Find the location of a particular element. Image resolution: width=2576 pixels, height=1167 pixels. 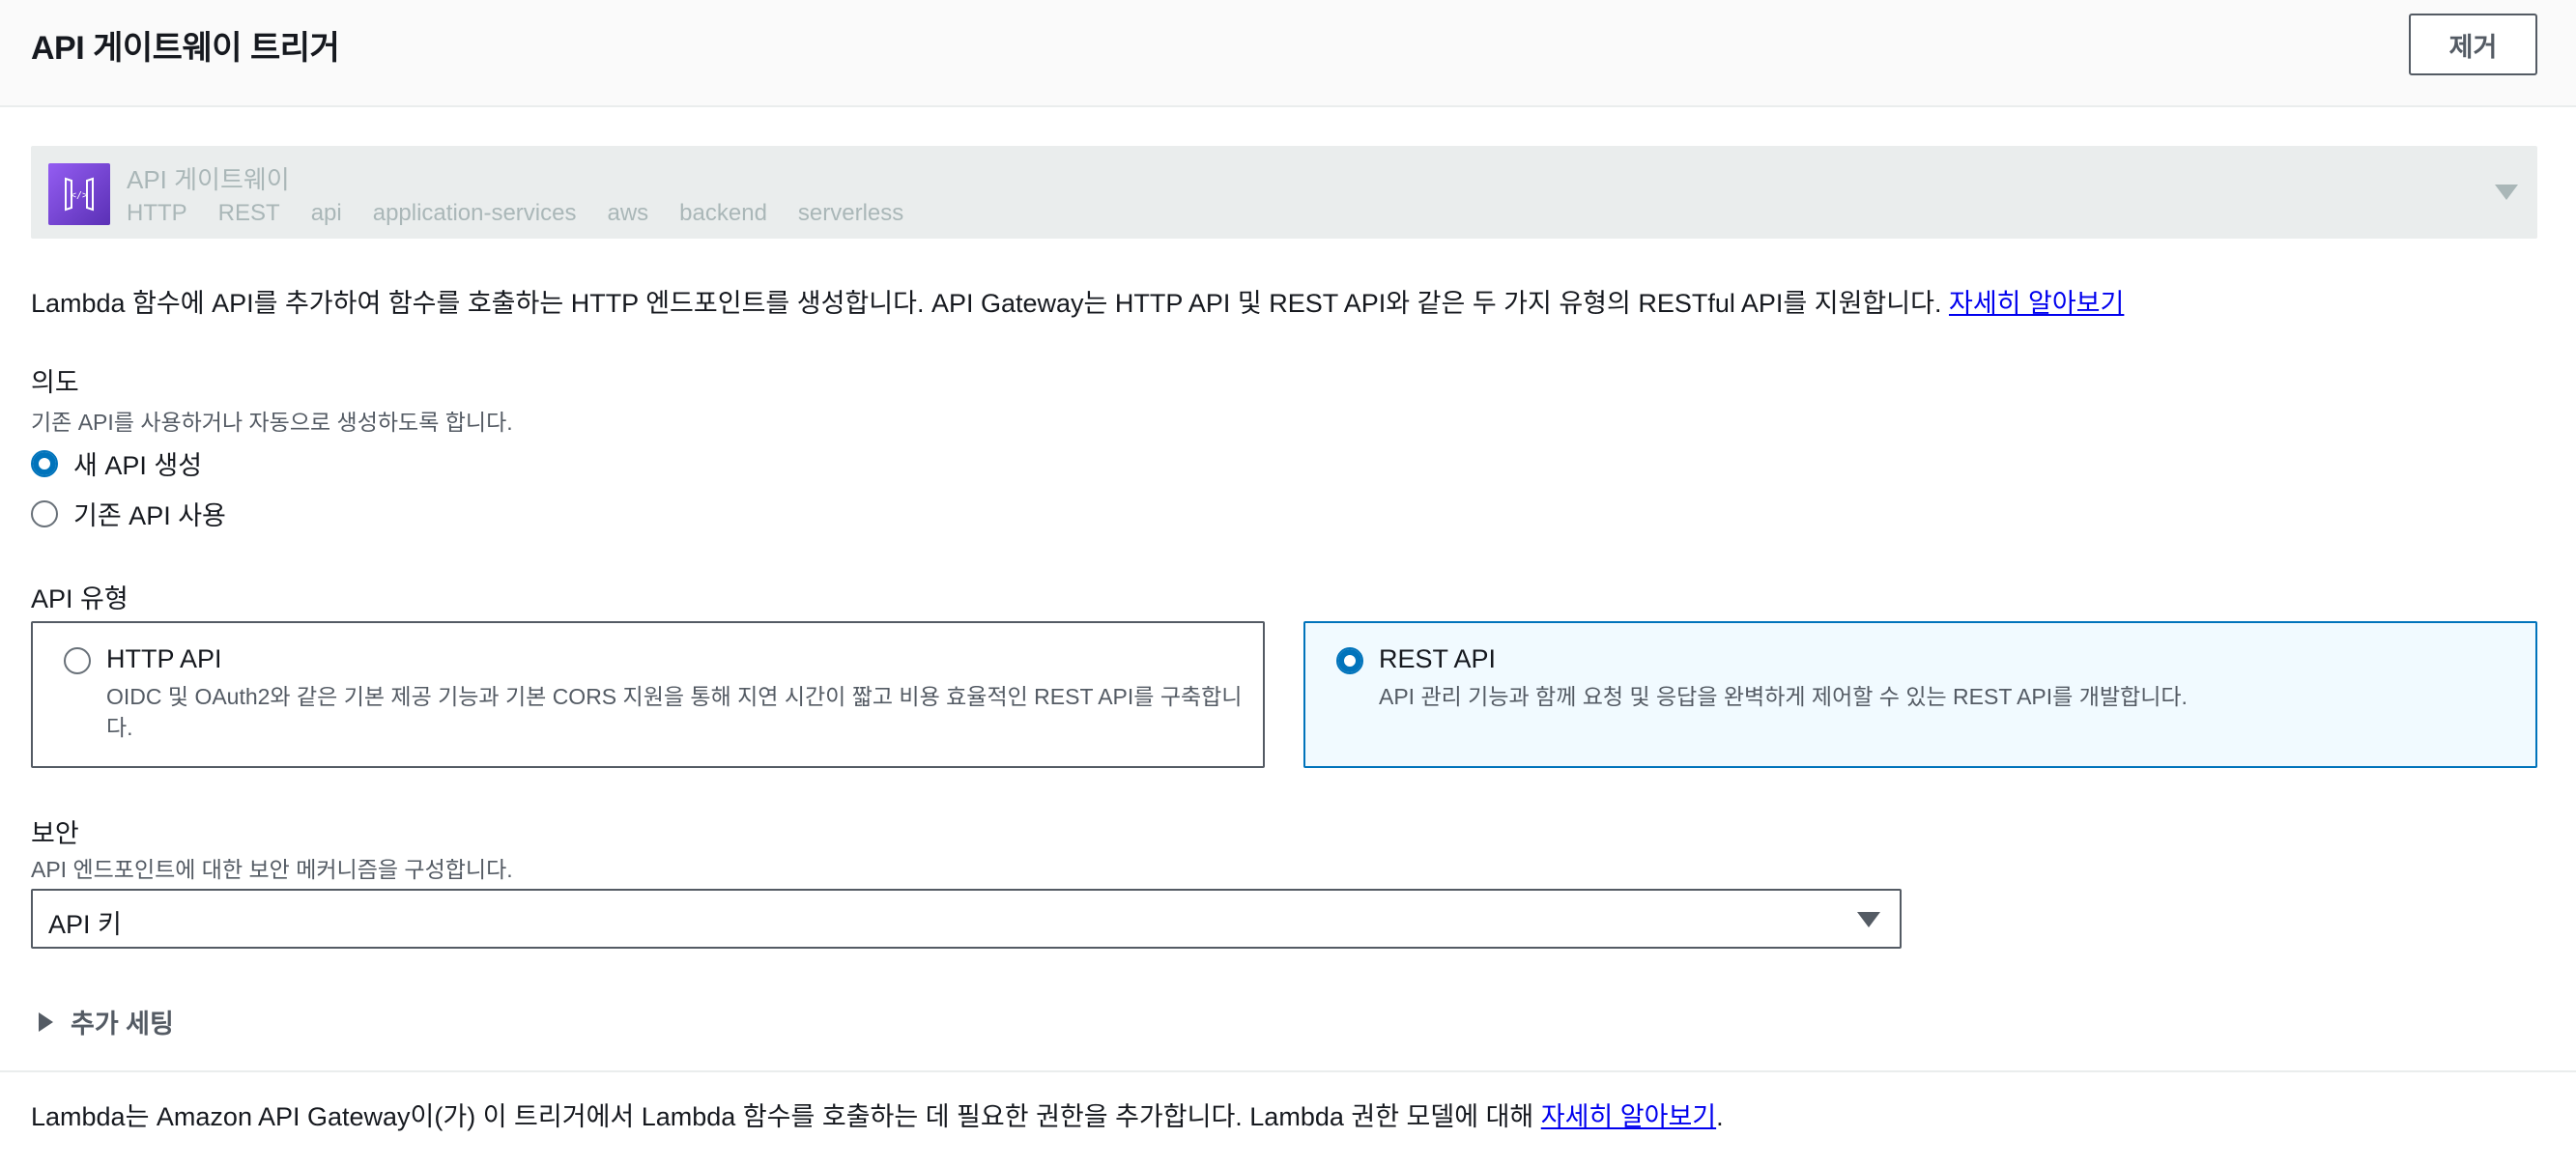

panel-title: API 게이트웨이 트리거 is located at coordinates (186, 49).